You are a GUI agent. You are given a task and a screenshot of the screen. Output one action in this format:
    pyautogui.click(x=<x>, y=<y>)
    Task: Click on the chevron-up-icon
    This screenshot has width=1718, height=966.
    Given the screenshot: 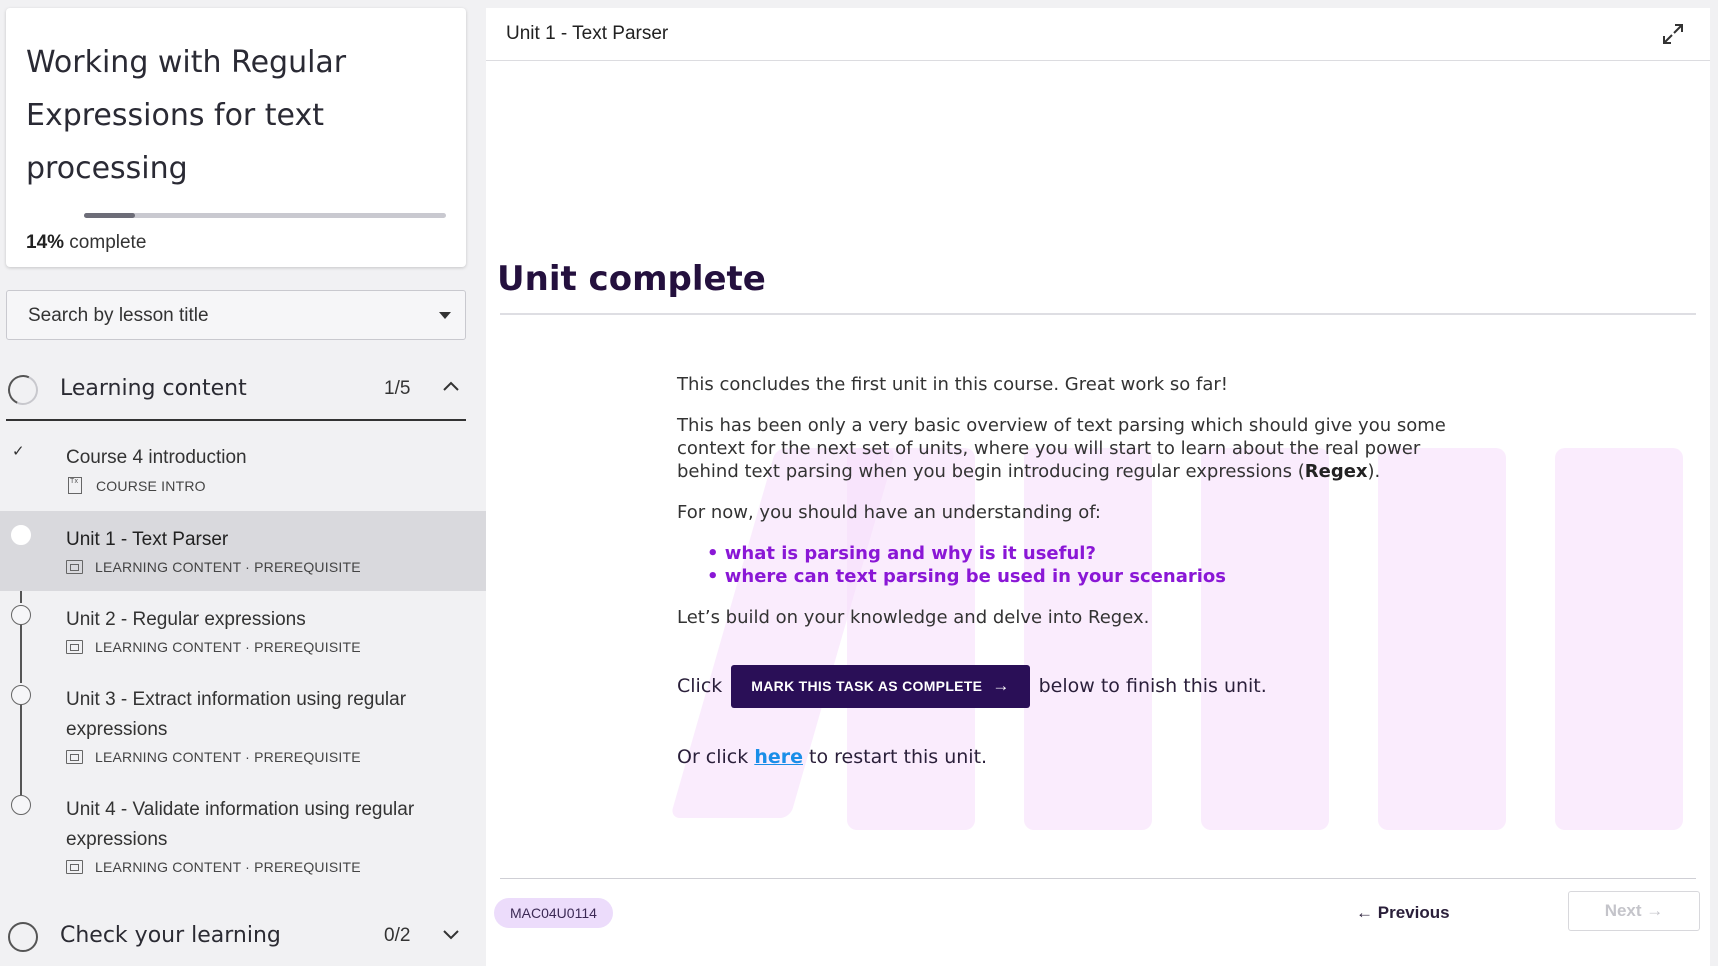 What is the action you would take?
    pyautogui.click(x=451, y=387)
    